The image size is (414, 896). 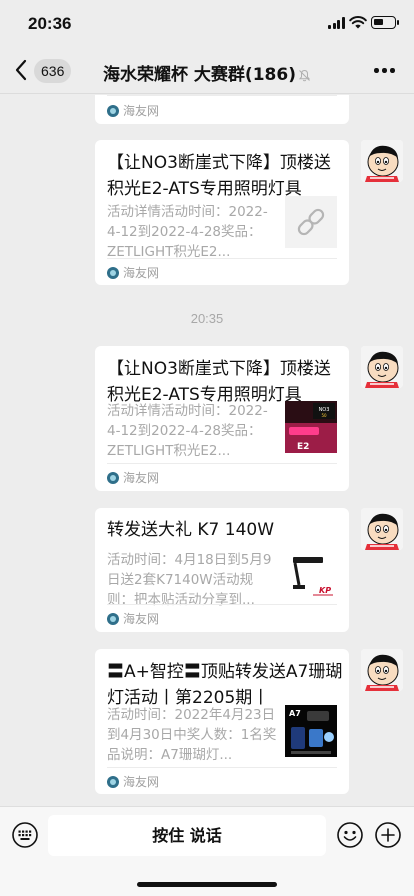 What do you see at coordinates (311, 731) in the screenshot?
I see `thumbnail-image: A7` at bounding box center [311, 731].